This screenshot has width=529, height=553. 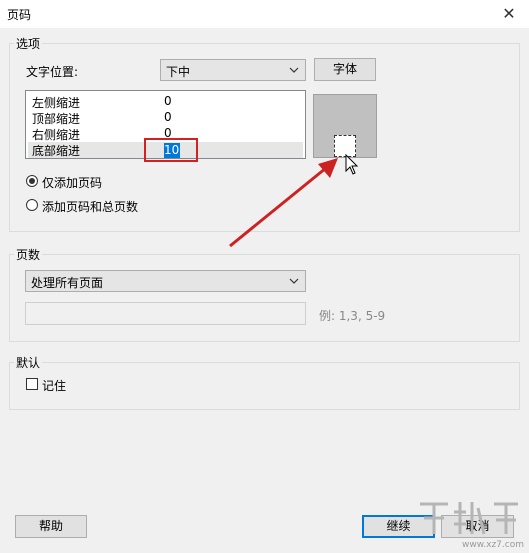 What do you see at coordinates (51, 526) in the screenshot?
I see `help-button: 帮助` at bounding box center [51, 526].